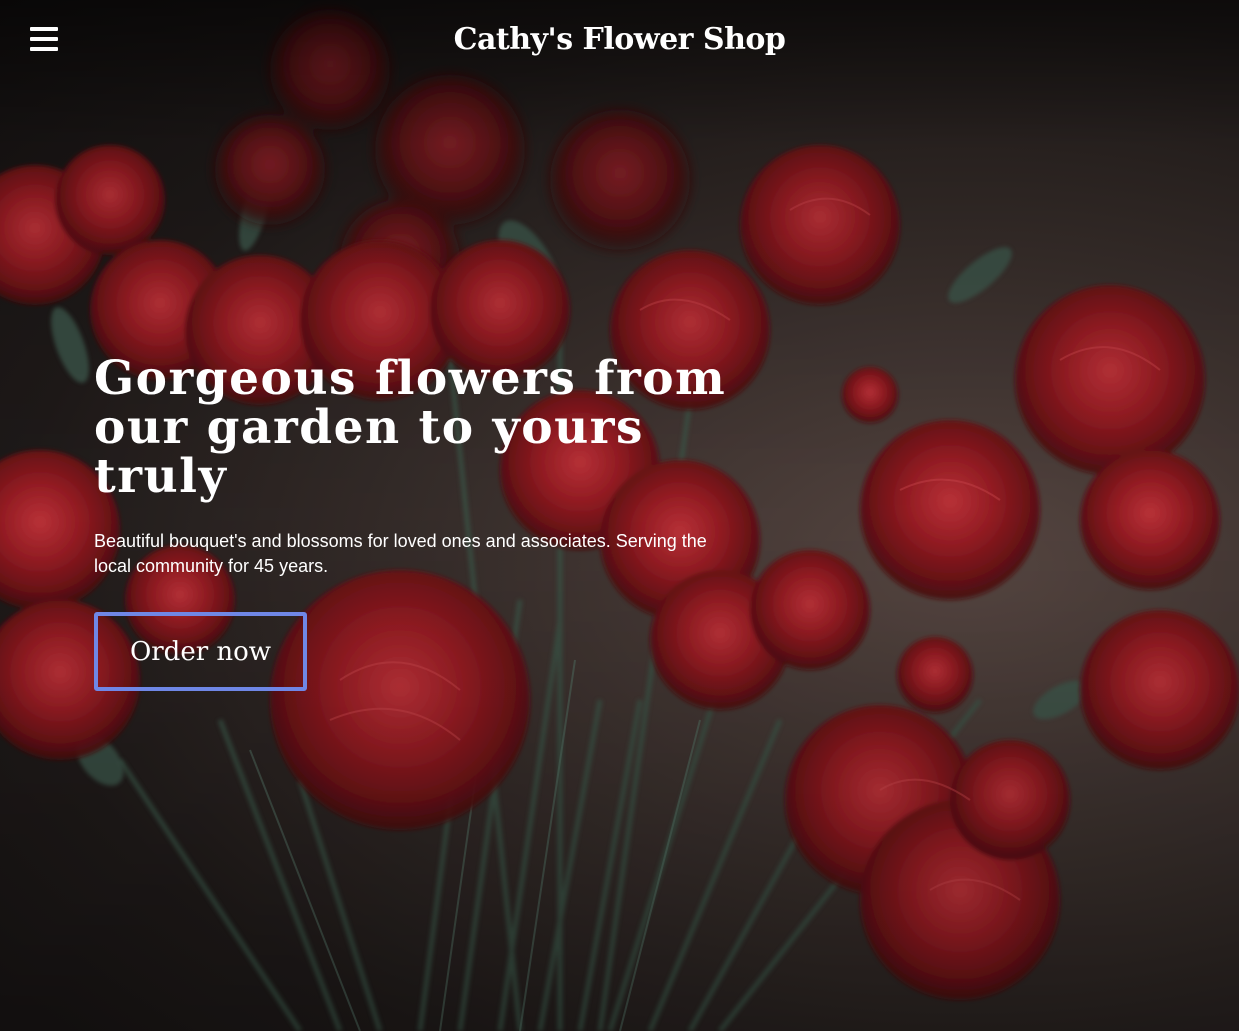 The image size is (1239, 1031). Describe the element at coordinates (200, 651) in the screenshot. I see `order-now-button: Order now` at that location.